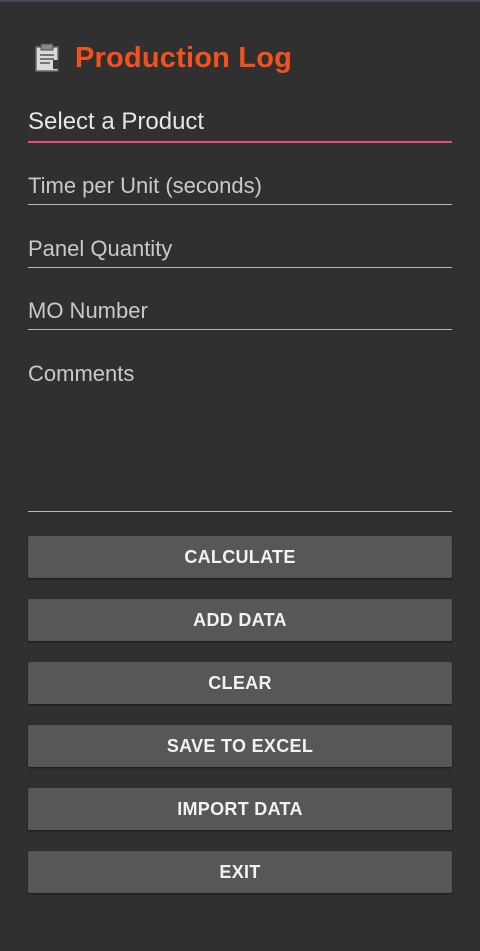 The width and height of the screenshot is (480, 951). Describe the element at coordinates (240, 683) in the screenshot. I see `clear-button: CLEAR` at that location.